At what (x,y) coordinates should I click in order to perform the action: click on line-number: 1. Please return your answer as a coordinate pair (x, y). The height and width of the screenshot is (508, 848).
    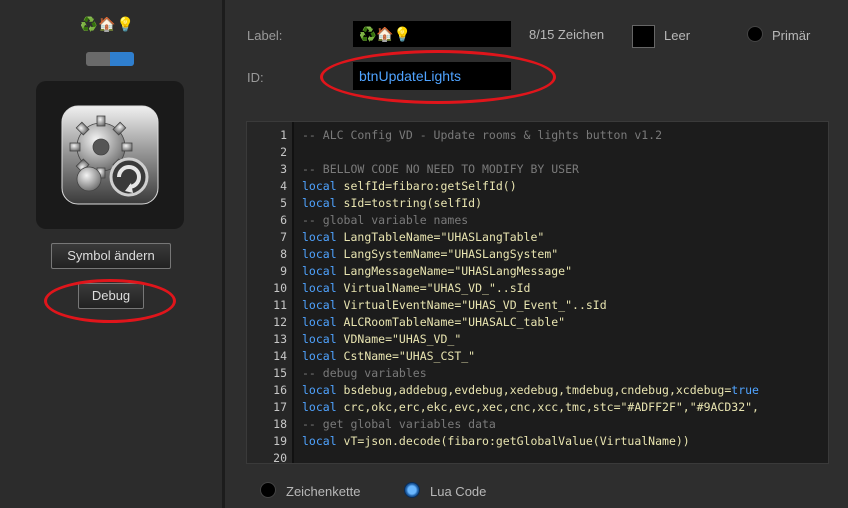
    Looking at the image, I should click on (283, 135).